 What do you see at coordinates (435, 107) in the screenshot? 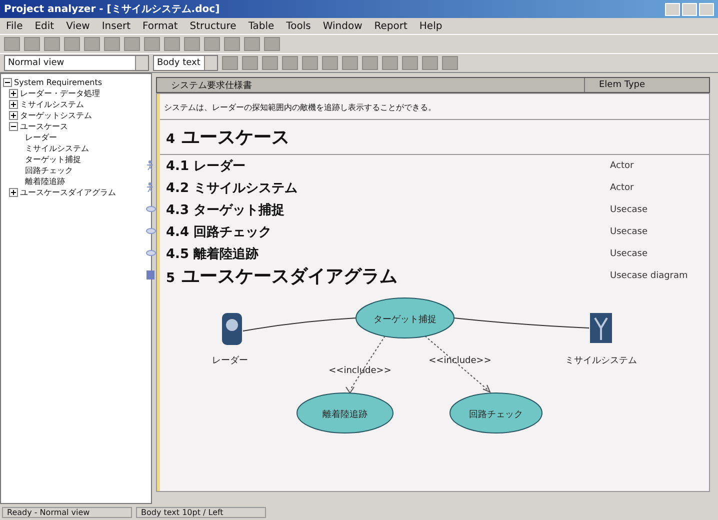
I see `paragraph: システムは、レーダーの探知範囲内の敵機を追跡し表示することができる。` at bounding box center [435, 107].